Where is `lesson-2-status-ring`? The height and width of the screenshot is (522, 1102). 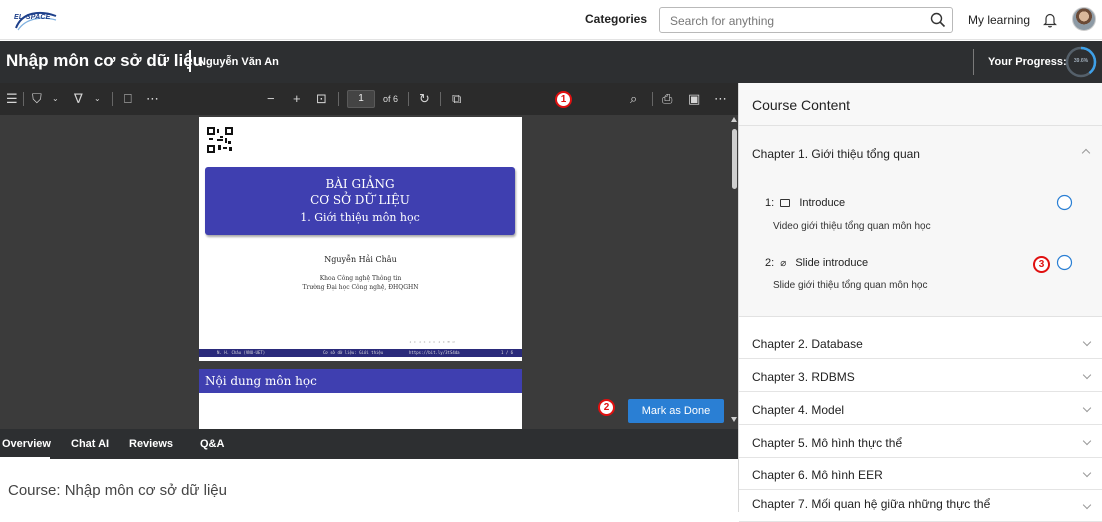 lesson-2-status-ring is located at coordinates (1064, 262).